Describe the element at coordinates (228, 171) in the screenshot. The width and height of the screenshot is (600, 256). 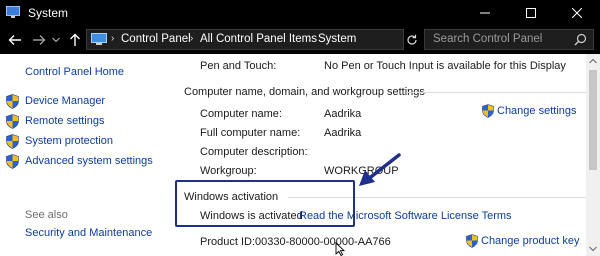
I see `workgroup-label: Workgroup:` at that location.